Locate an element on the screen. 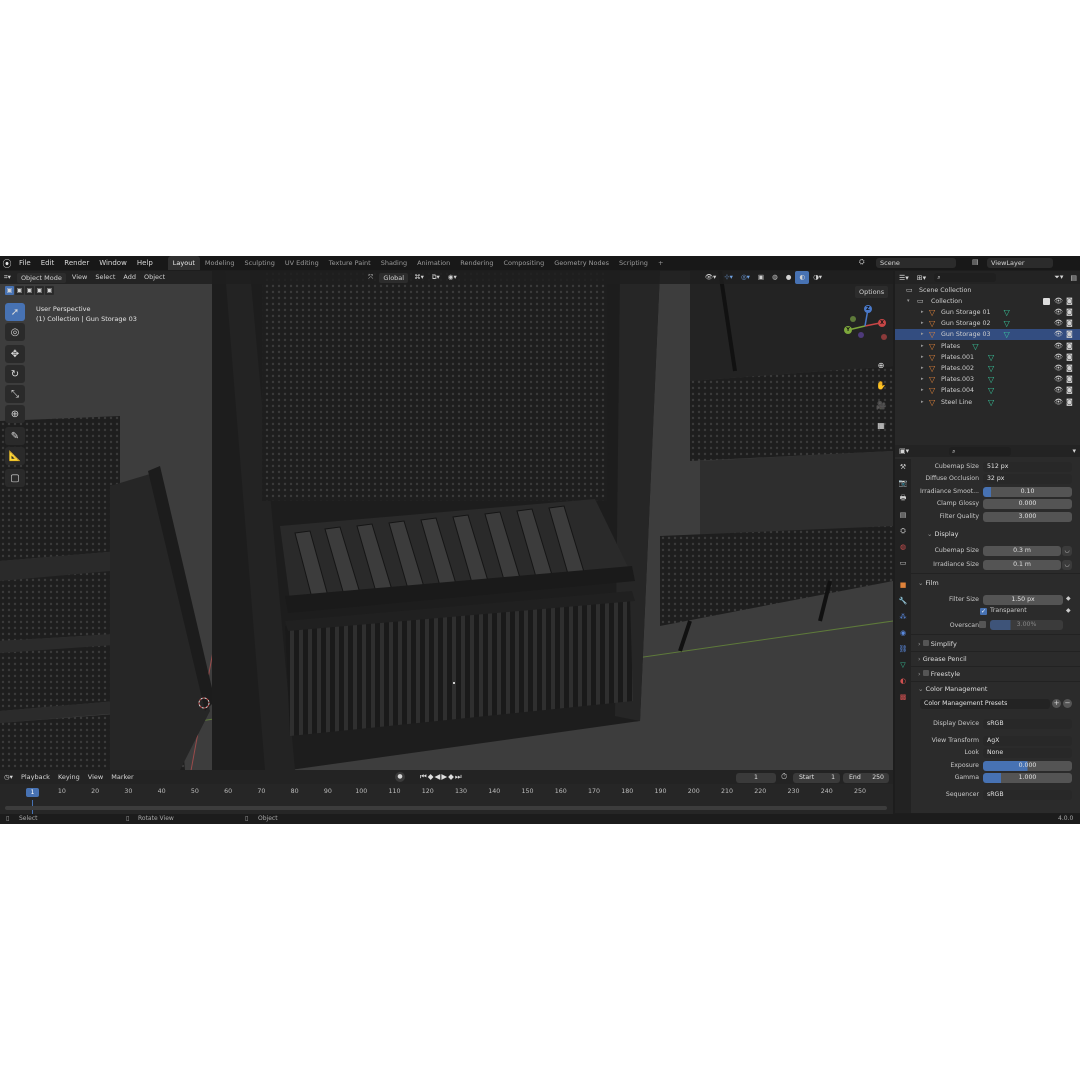 This screenshot has height=1080, width=1080. properties-editor-icon: ▣▾ is located at coordinates (904, 451).